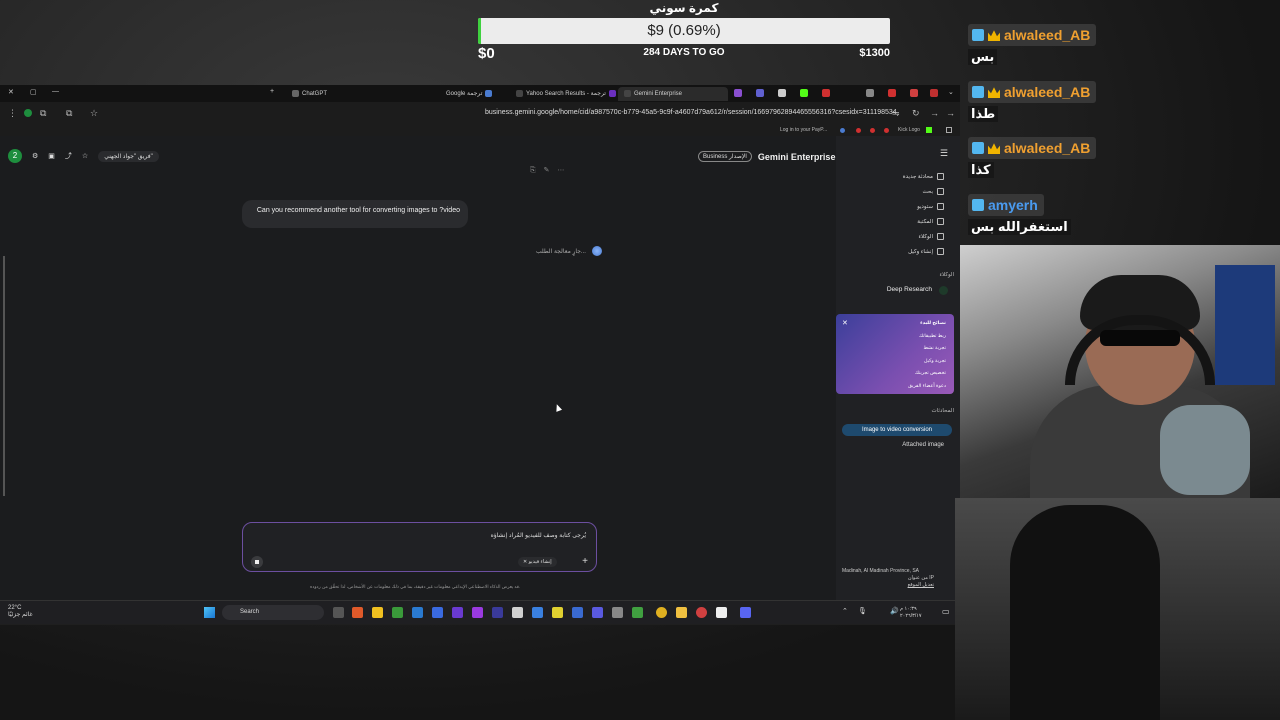 This screenshot has width=1280, height=720. Describe the element at coordinates (15, 156) in the screenshot. I see `avatar: 2` at that location.